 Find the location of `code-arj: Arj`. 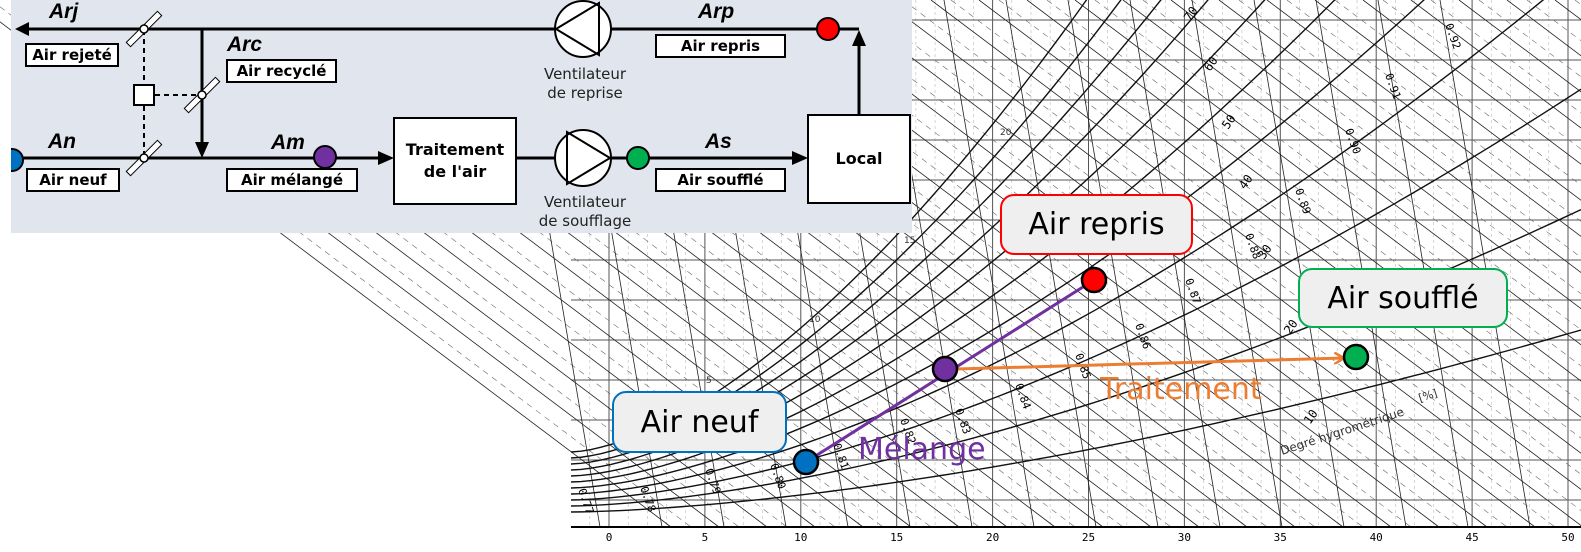

code-arj: Arj is located at coordinates (64, 11).